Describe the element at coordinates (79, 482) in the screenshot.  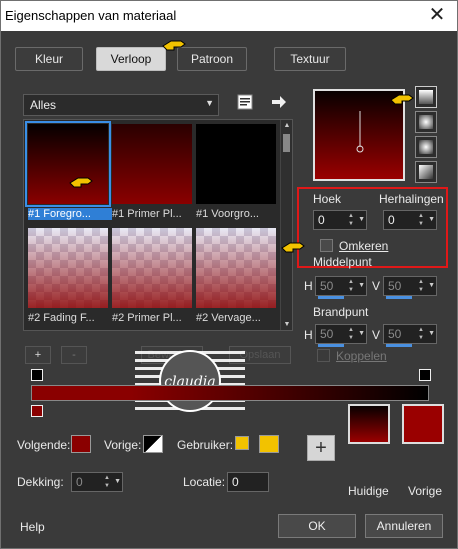
I see `opacity-value: 0` at that location.